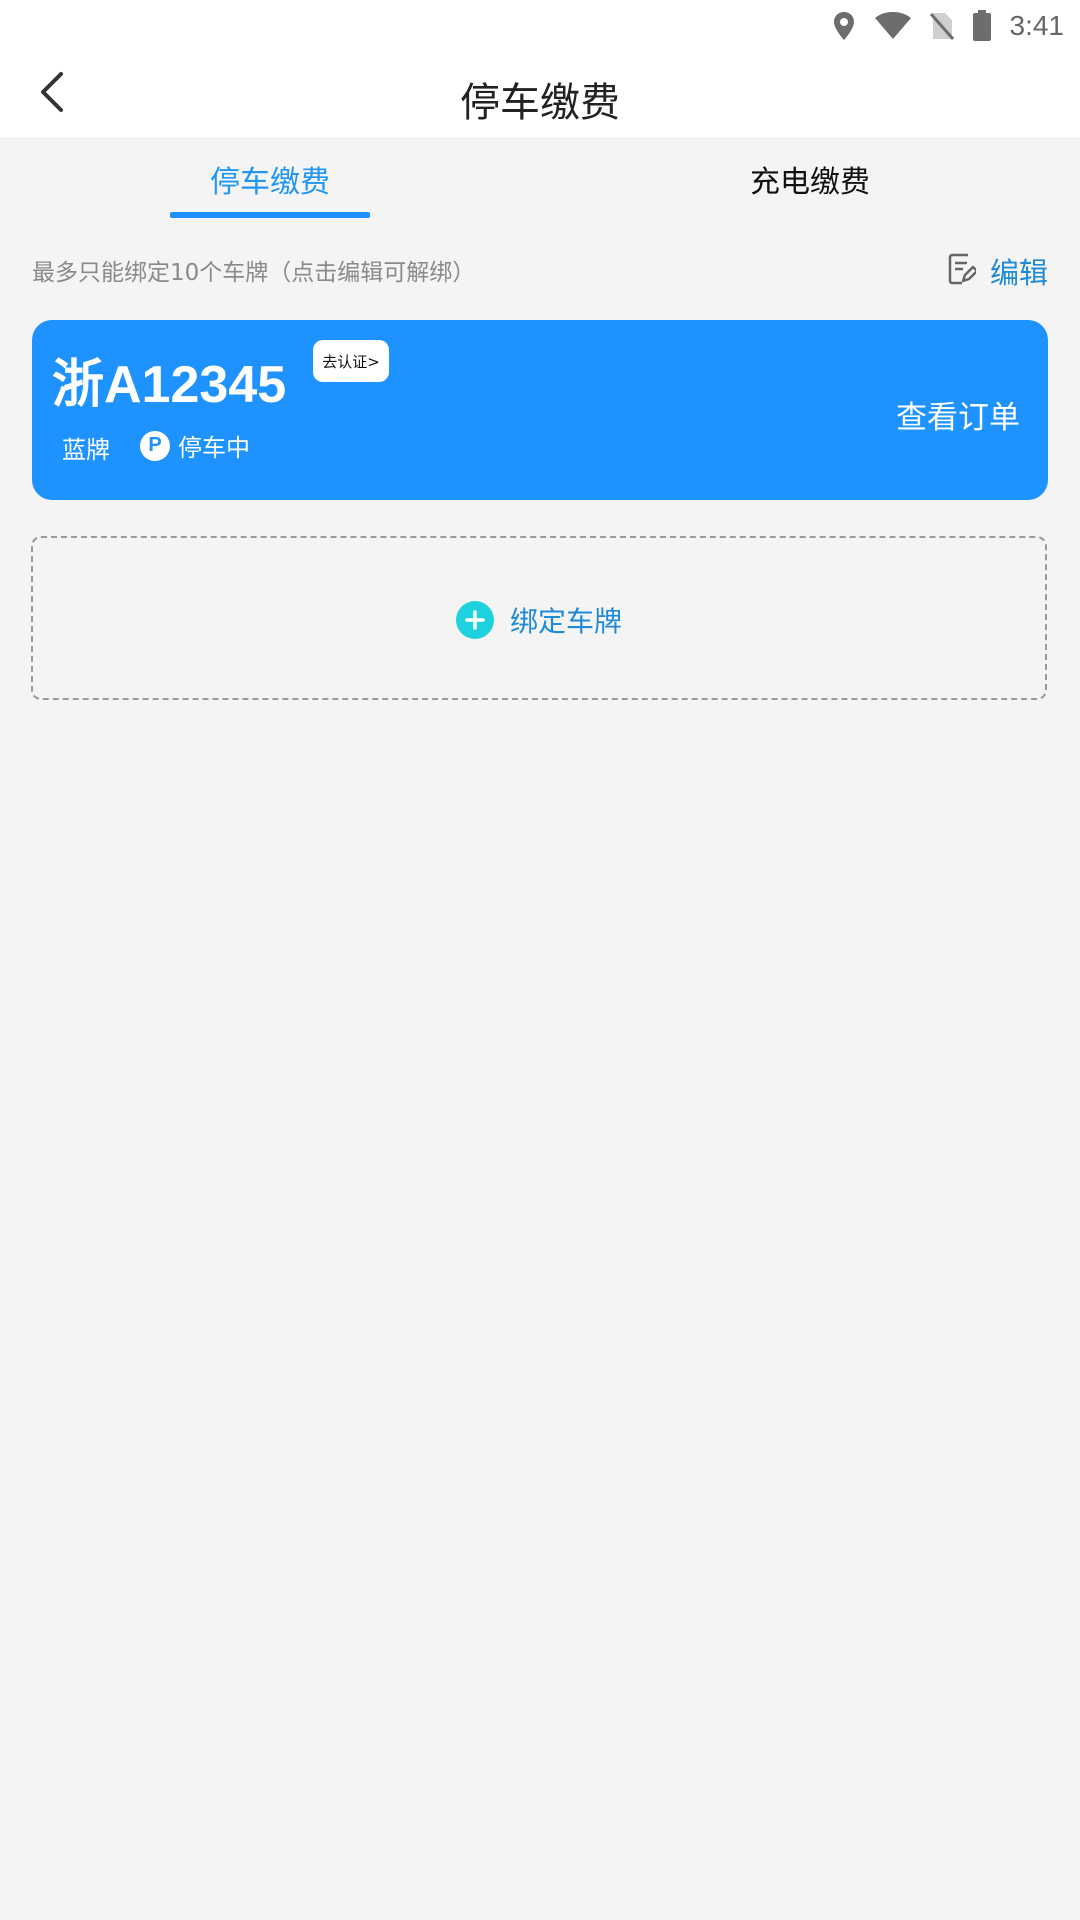  Describe the element at coordinates (893, 26) in the screenshot. I see `wifi-icon` at that location.